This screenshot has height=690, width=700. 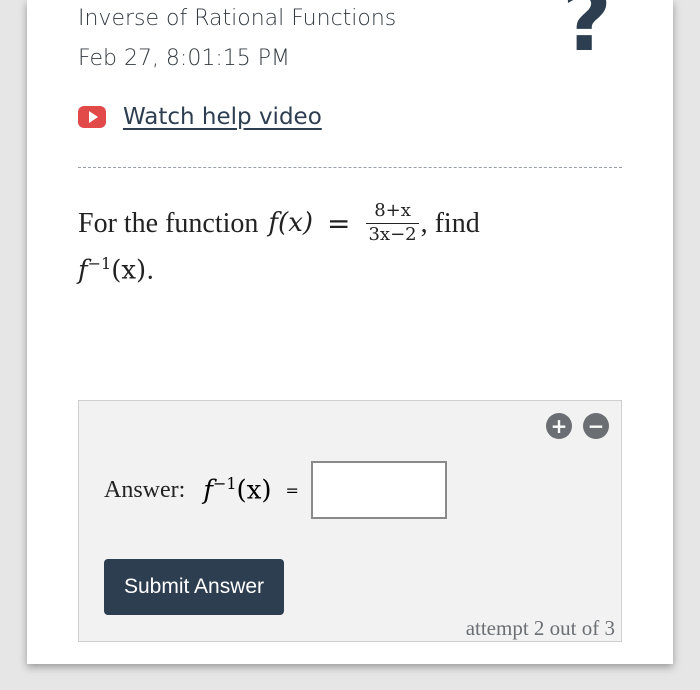 What do you see at coordinates (92, 117) in the screenshot?
I see `play-video-icon` at bounding box center [92, 117].